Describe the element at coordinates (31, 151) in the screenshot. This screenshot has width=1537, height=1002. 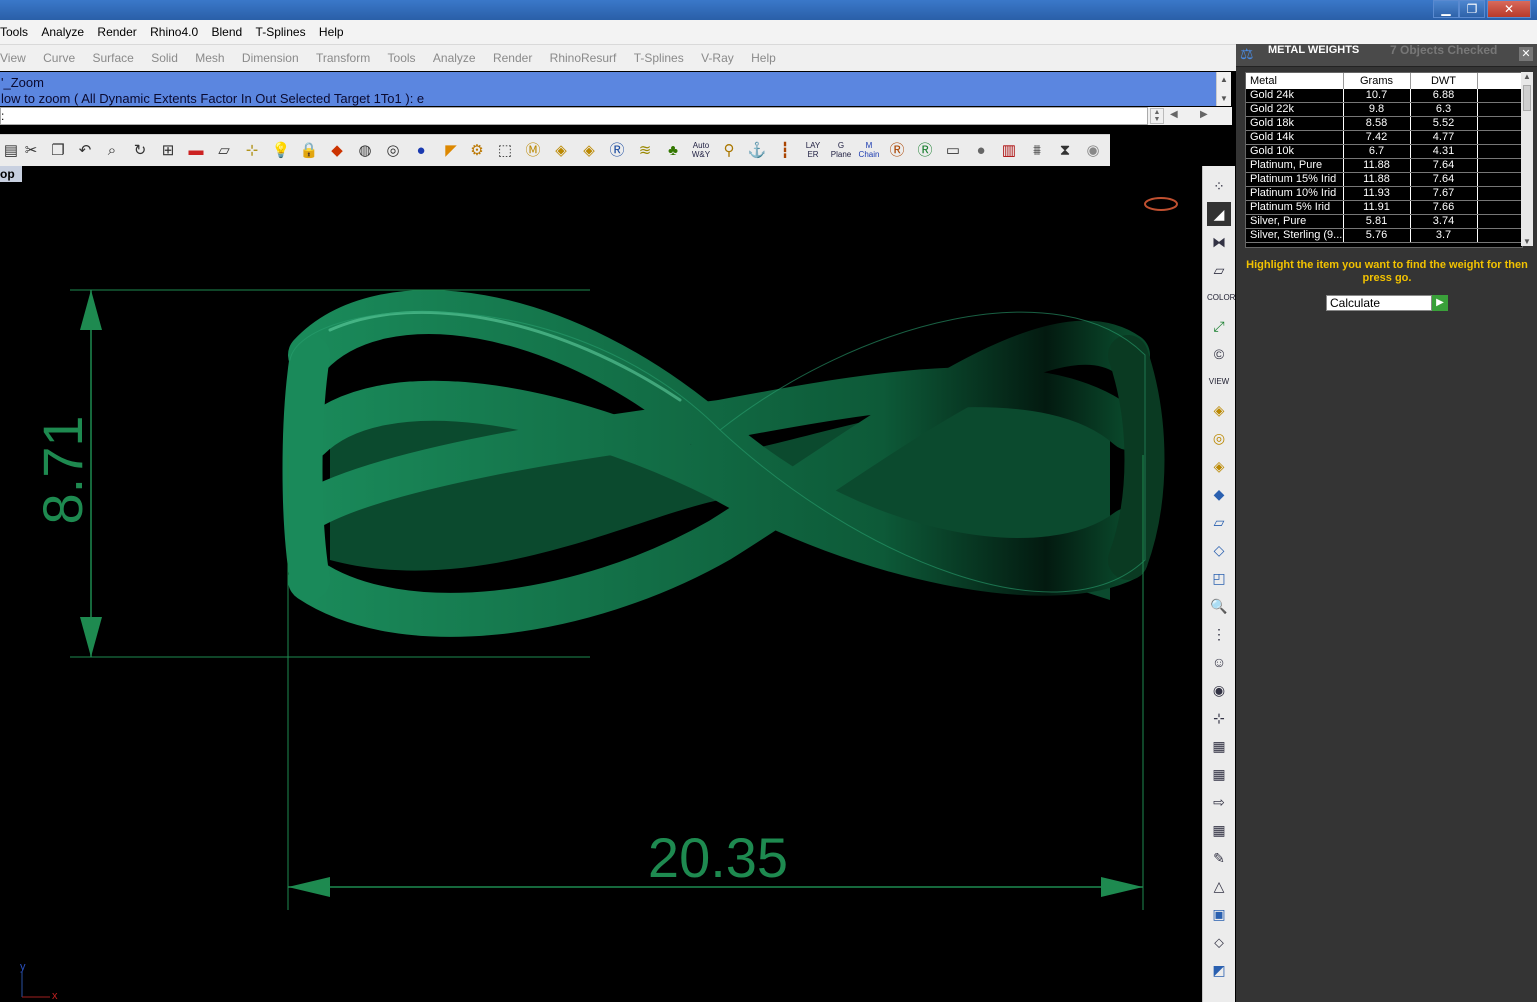
I see `cut-icon: ✂` at that location.